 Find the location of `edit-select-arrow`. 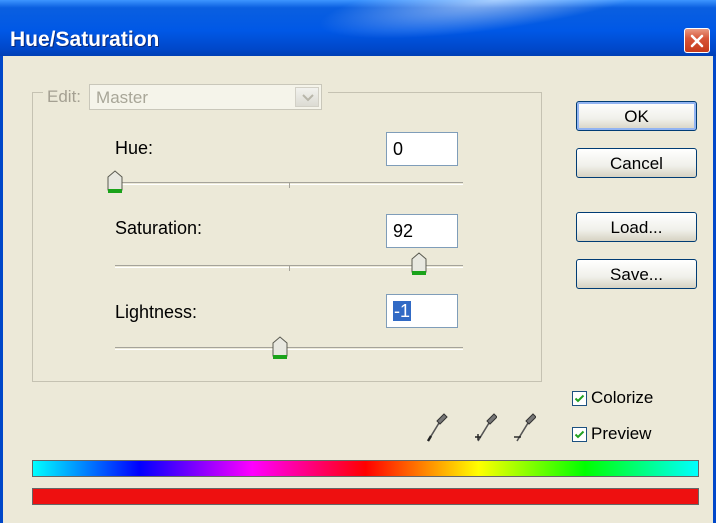

edit-select-arrow is located at coordinates (307, 97).